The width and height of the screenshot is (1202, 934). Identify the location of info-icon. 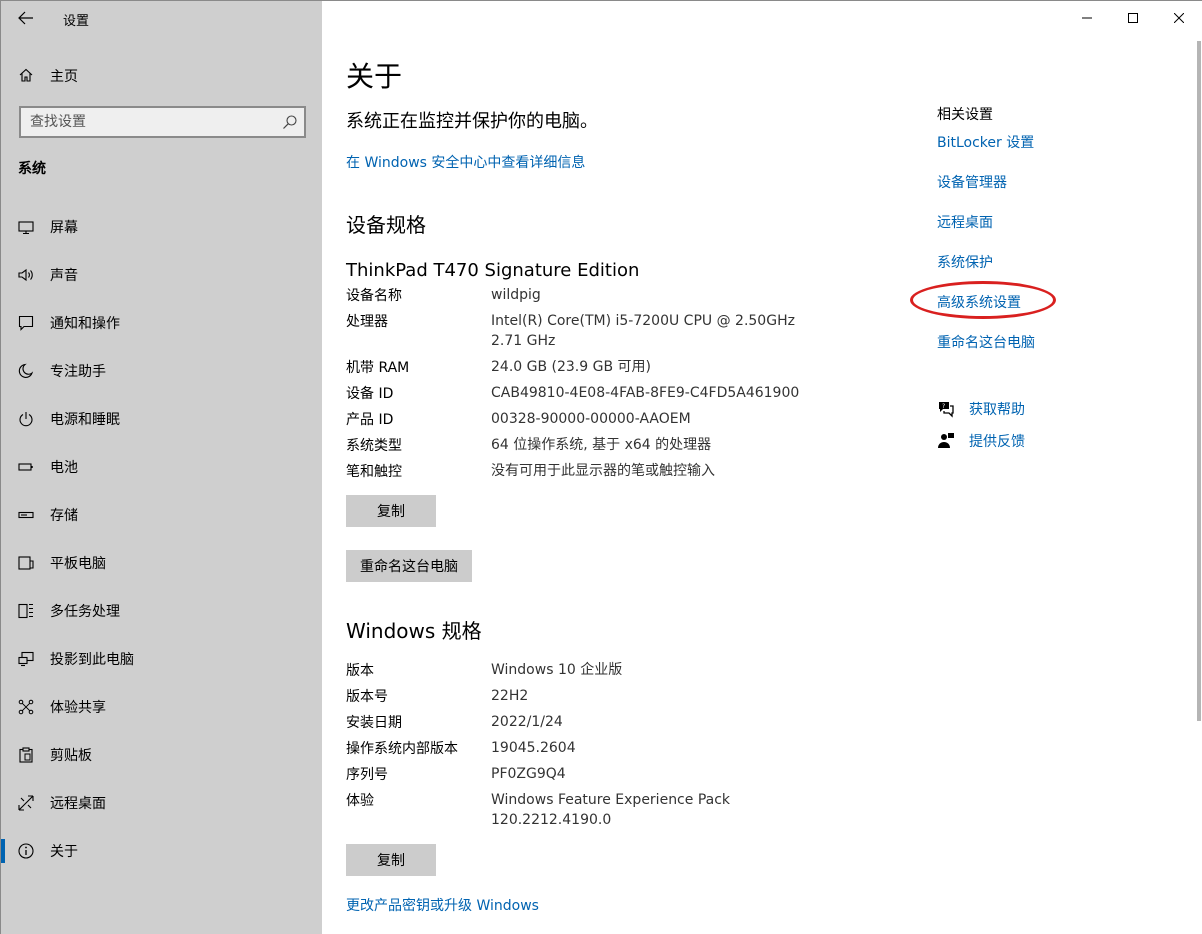
(26, 851).